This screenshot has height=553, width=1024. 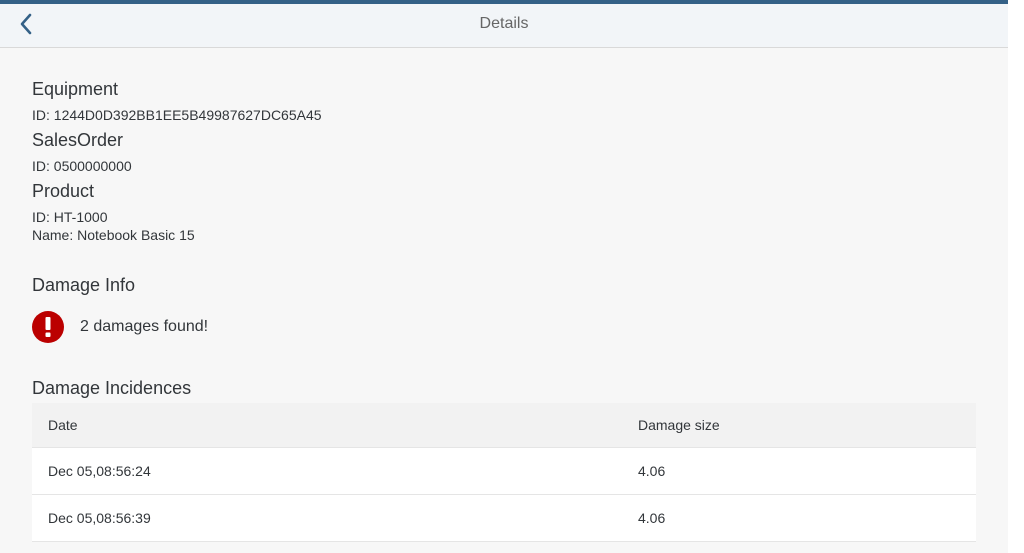 I want to click on sales-order-id: ID: 0500000000, so click(x=82, y=166).